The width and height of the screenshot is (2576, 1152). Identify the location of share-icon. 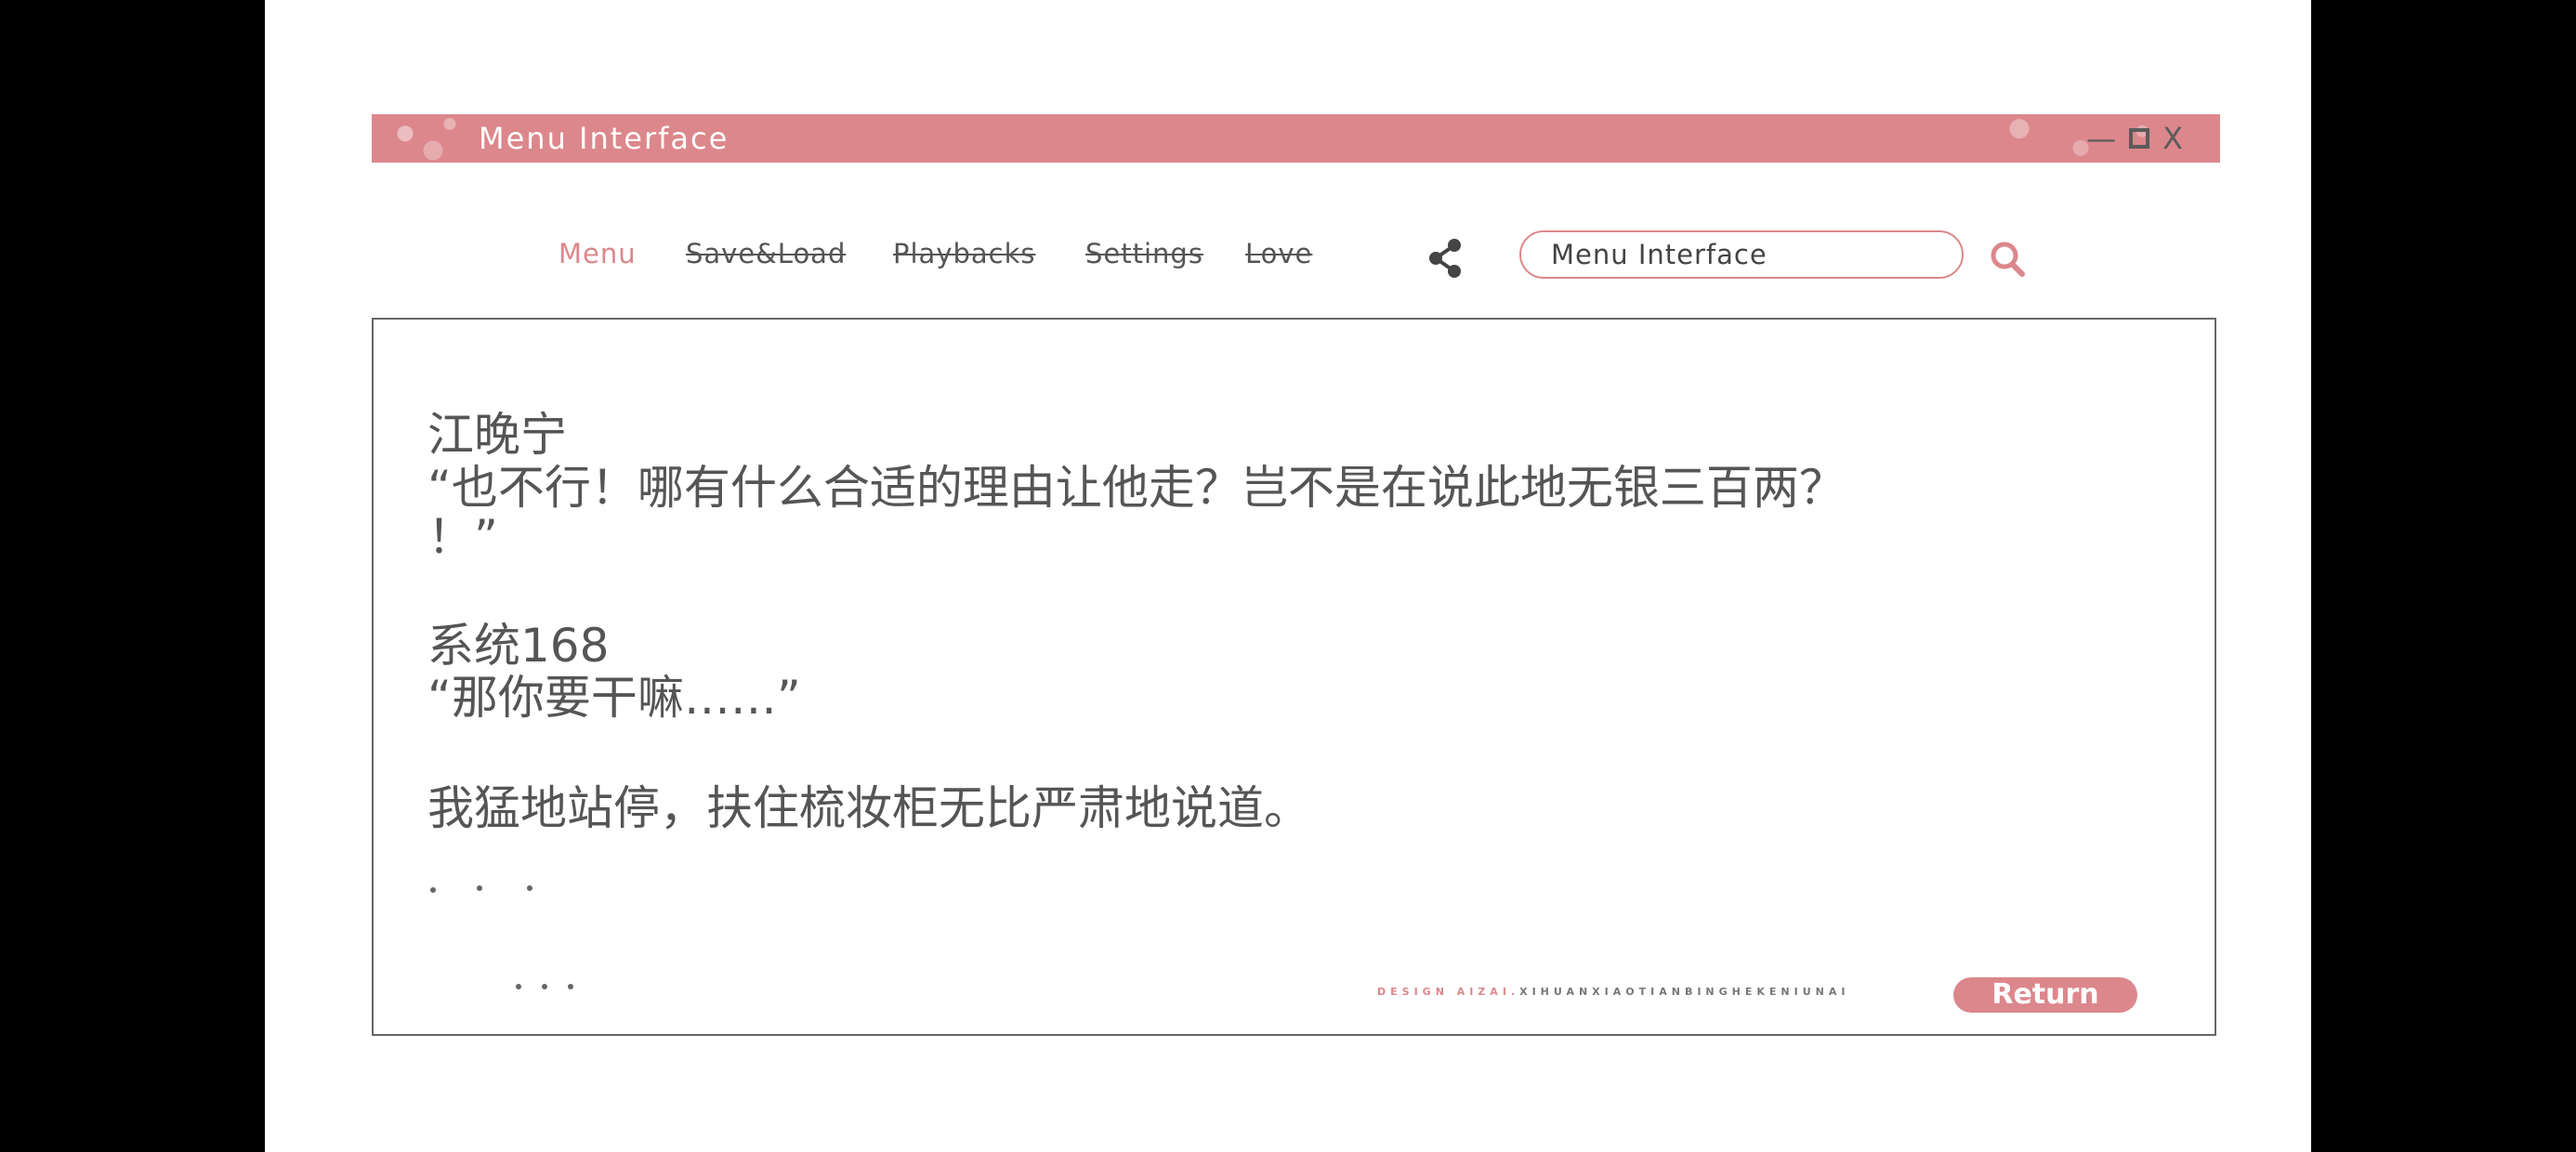
(1445, 258).